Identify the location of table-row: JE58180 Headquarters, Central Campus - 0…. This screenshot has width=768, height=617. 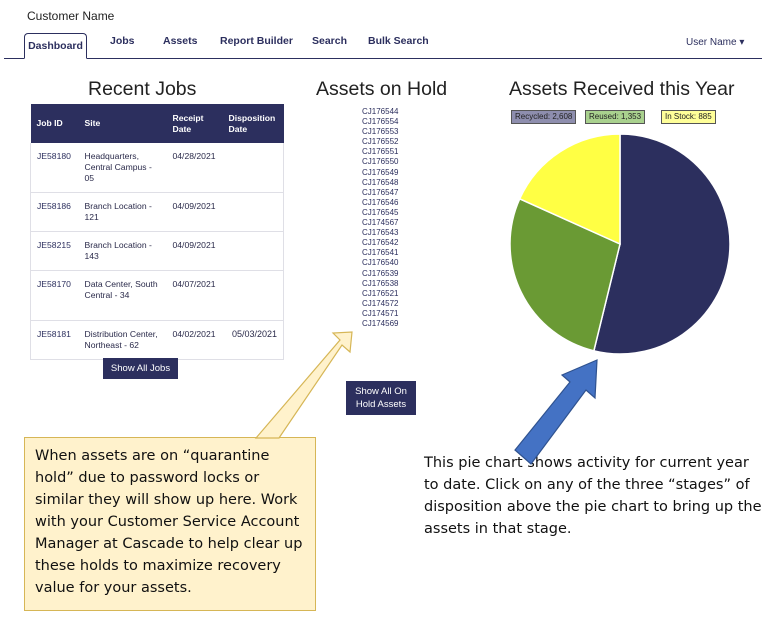
(157, 168).